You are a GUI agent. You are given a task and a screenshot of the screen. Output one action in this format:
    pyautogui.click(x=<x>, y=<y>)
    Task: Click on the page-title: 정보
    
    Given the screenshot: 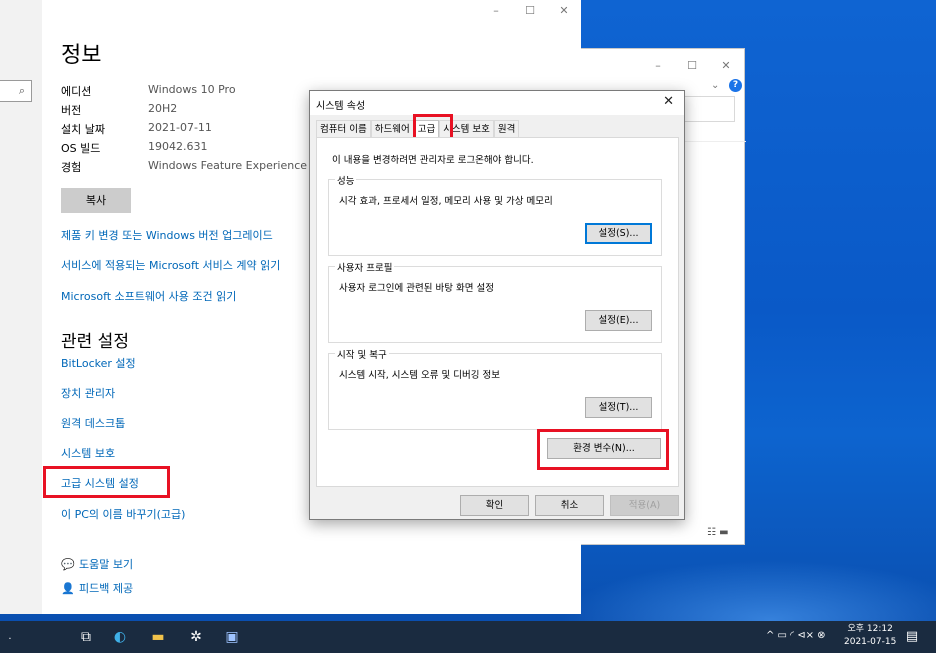 What is the action you would take?
    pyautogui.click(x=81, y=55)
    